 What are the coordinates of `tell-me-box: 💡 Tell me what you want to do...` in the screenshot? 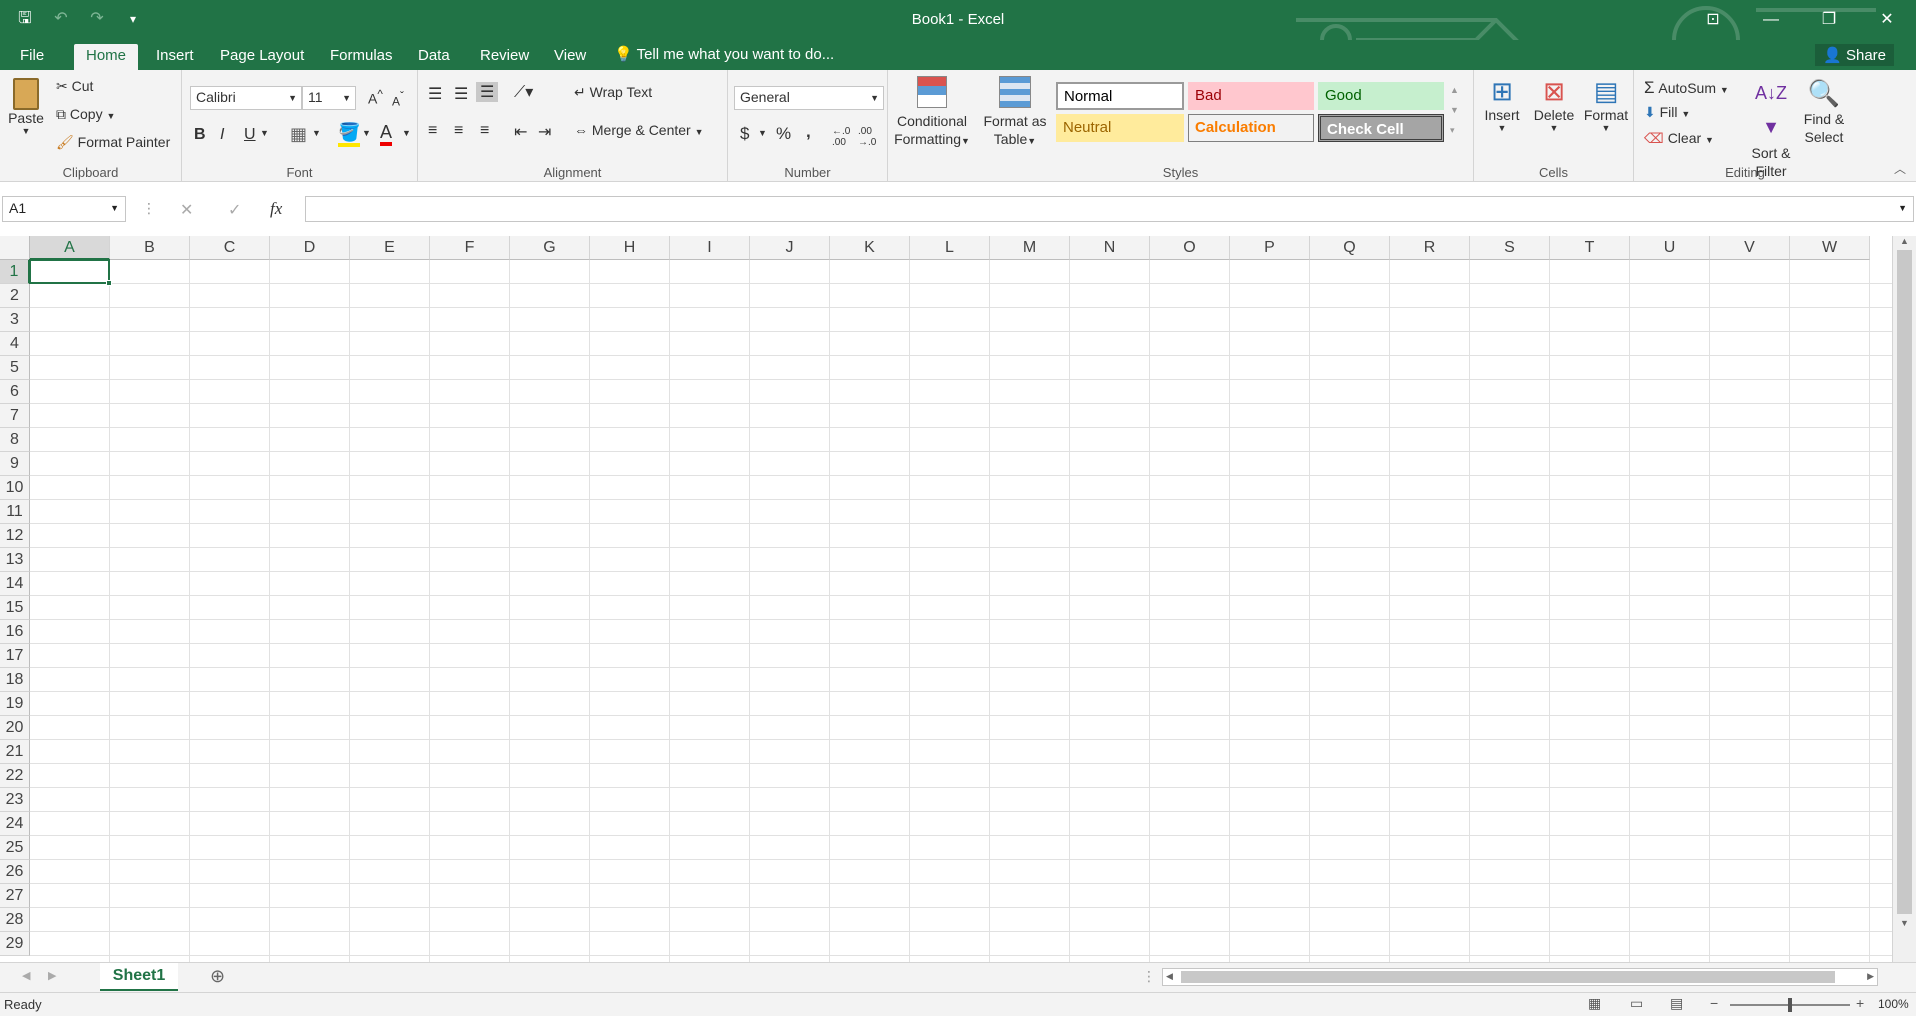 It's located at (724, 54).